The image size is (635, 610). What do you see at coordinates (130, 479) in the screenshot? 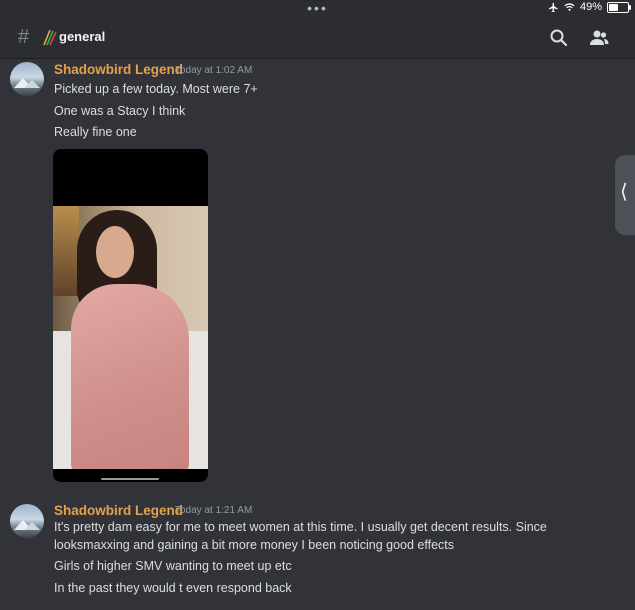
I see `home-indicator` at bounding box center [130, 479].